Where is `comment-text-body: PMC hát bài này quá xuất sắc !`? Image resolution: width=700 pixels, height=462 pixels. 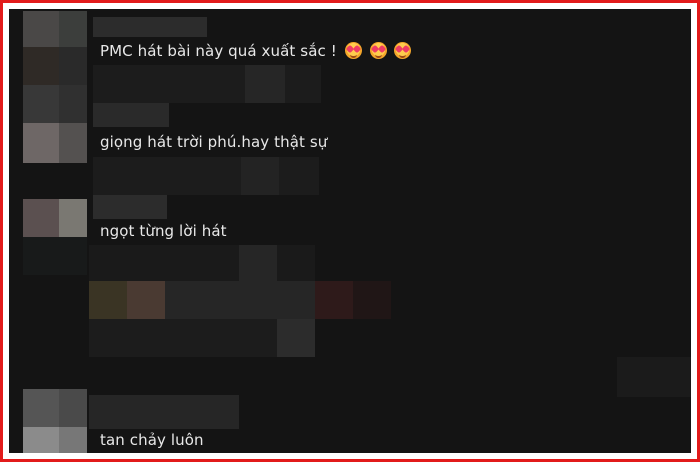
comment-text-body: PMC hát bài này quá xuất sắc ! is located at coordinates (218, 51).